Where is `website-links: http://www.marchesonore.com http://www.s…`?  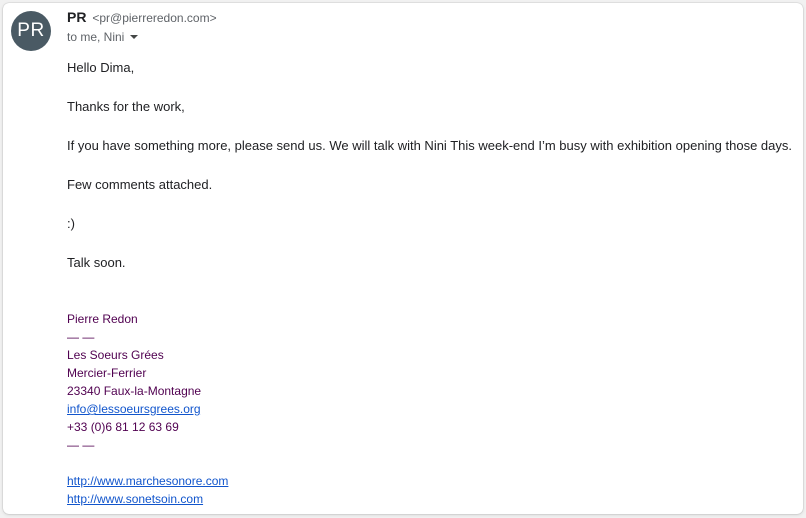
website-links: http://www.marchesonore.com http://www.s… is located at coordinates (147, 490).